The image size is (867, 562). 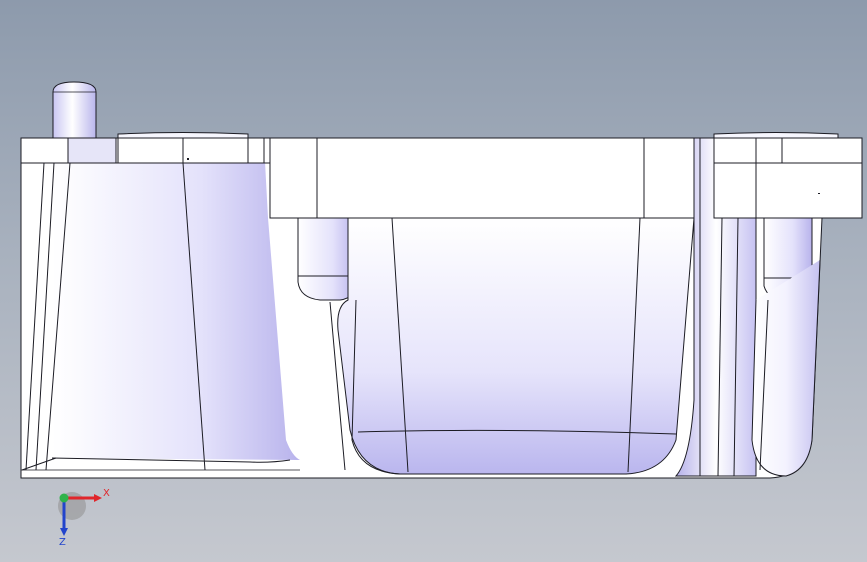 I want to click on right-flange, so click(x=788, y=150).